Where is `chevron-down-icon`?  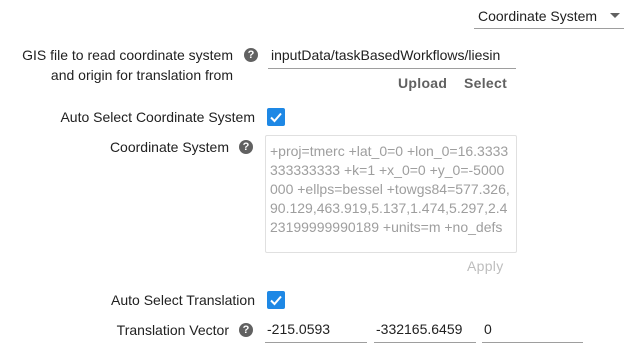
chevron-down-icon is located at coordinates (615, 15).